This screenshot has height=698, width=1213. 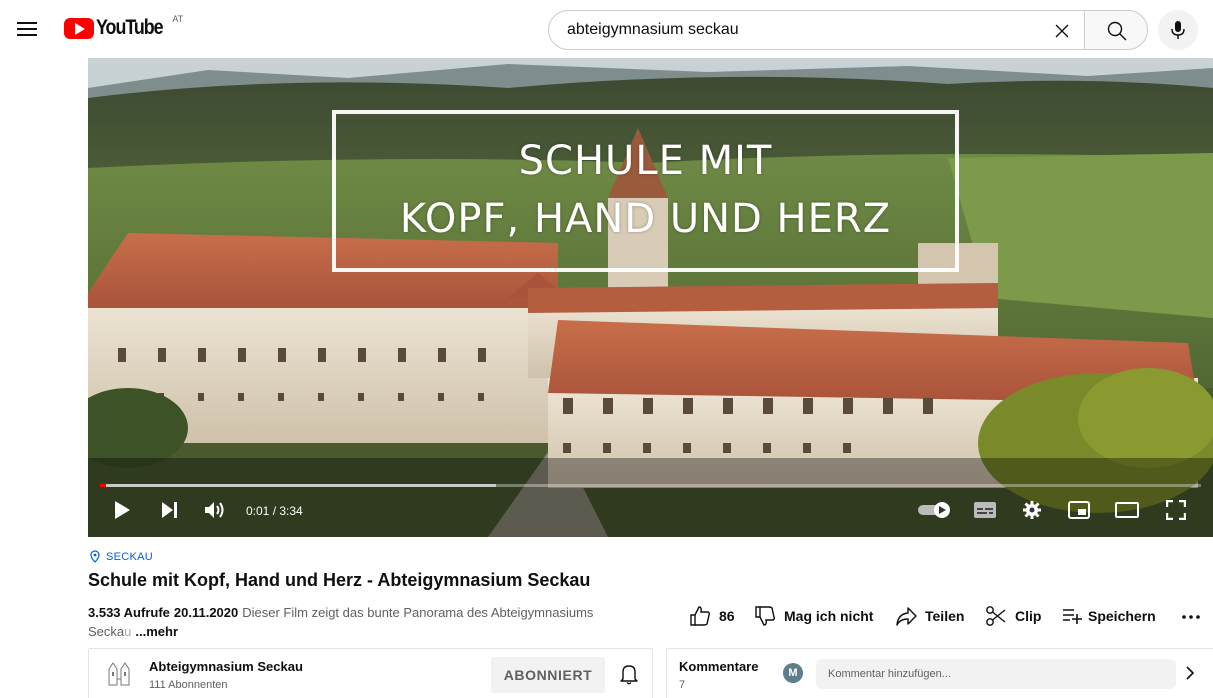 I want to click on miniplayer-button, so click(x=1079, y=512).